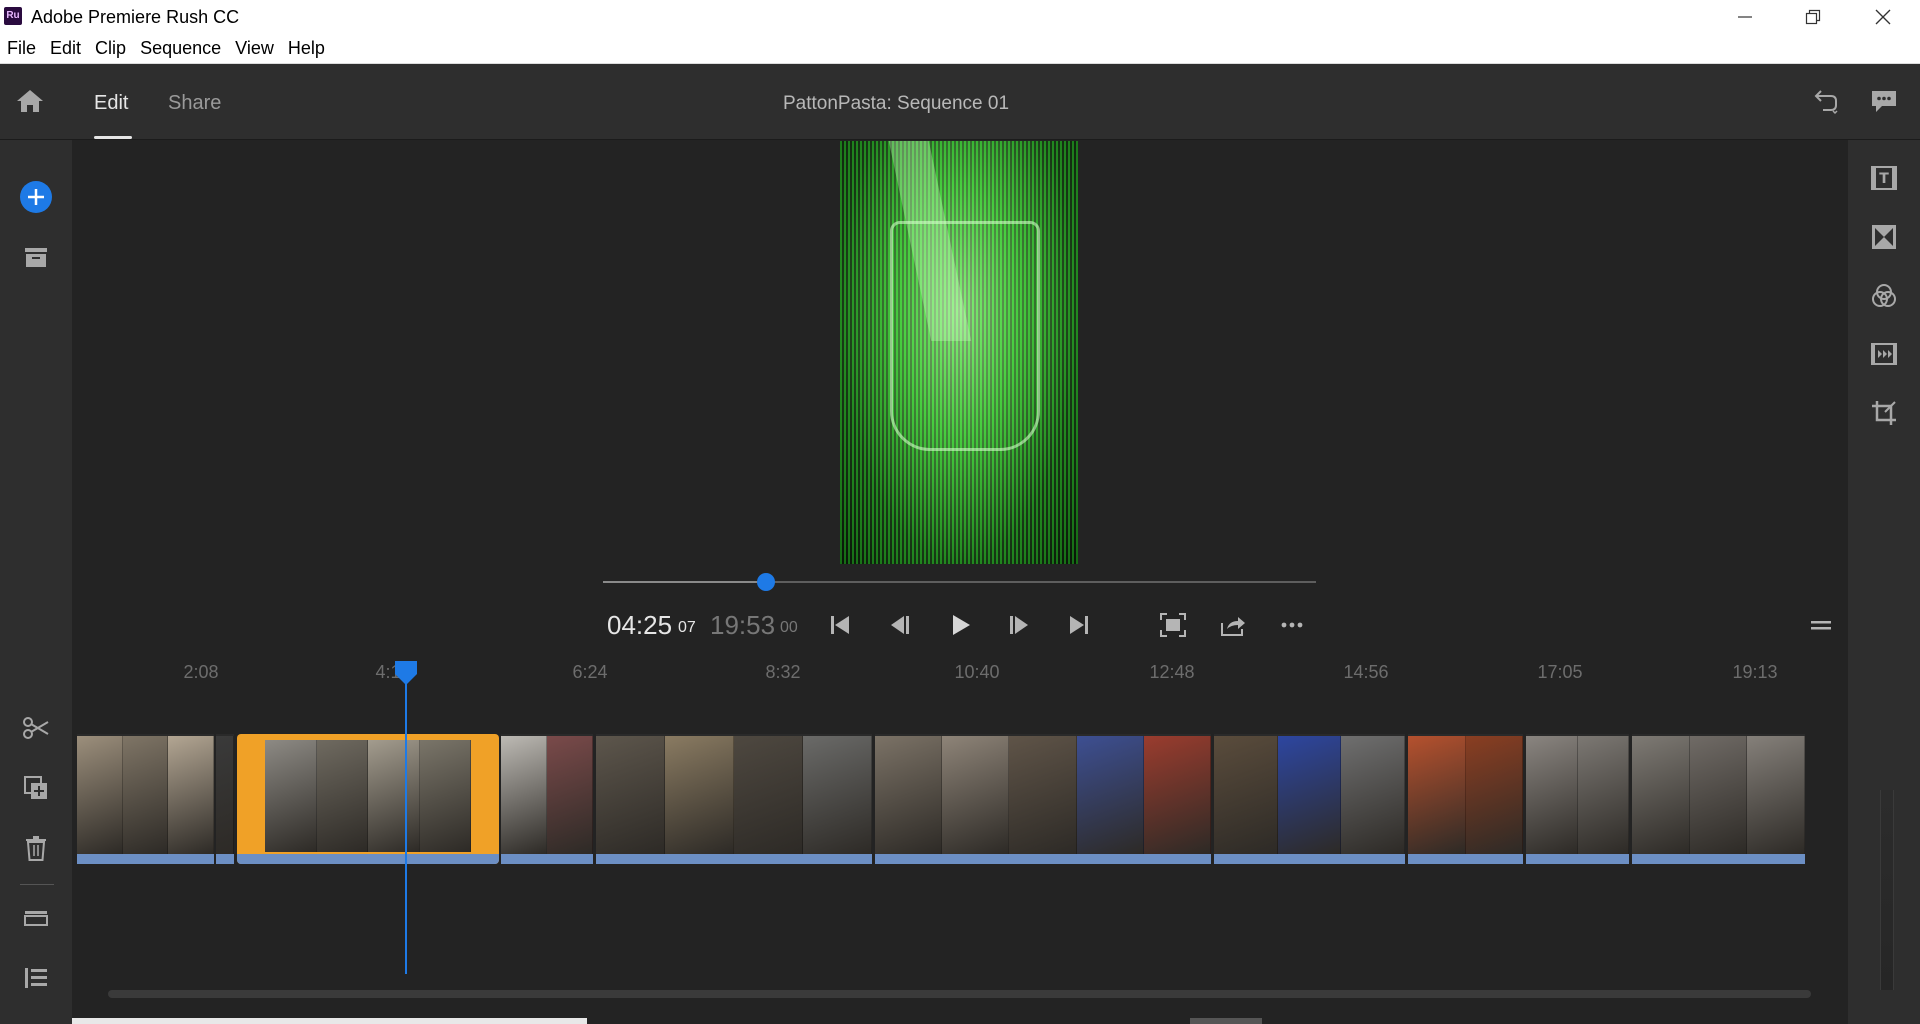  I want to click on archive-icon, so click(36, 257).